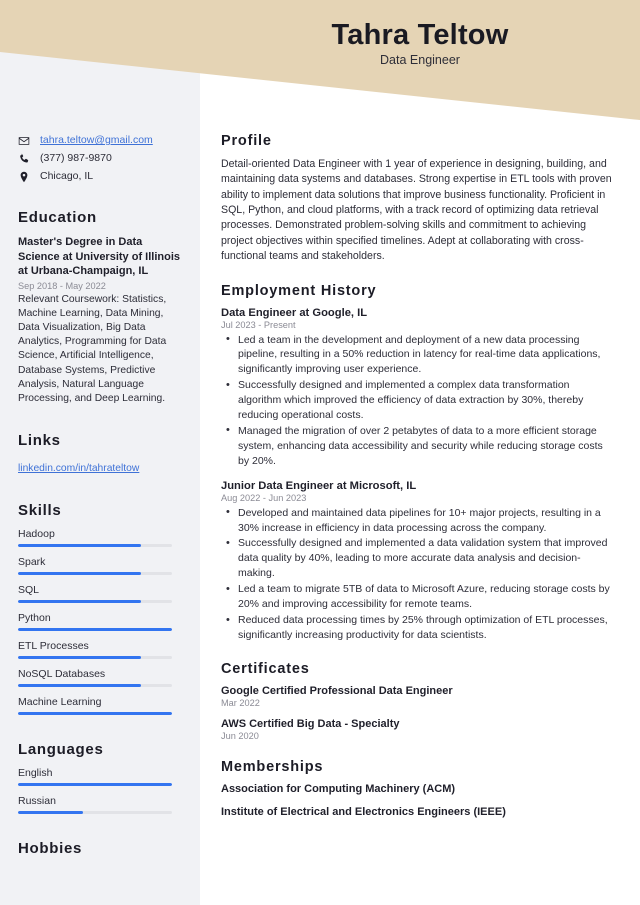 Image resolution: width=640 pixels, height=905 pixels. I want to click on languages-heading: Languages, so click(61, 750).